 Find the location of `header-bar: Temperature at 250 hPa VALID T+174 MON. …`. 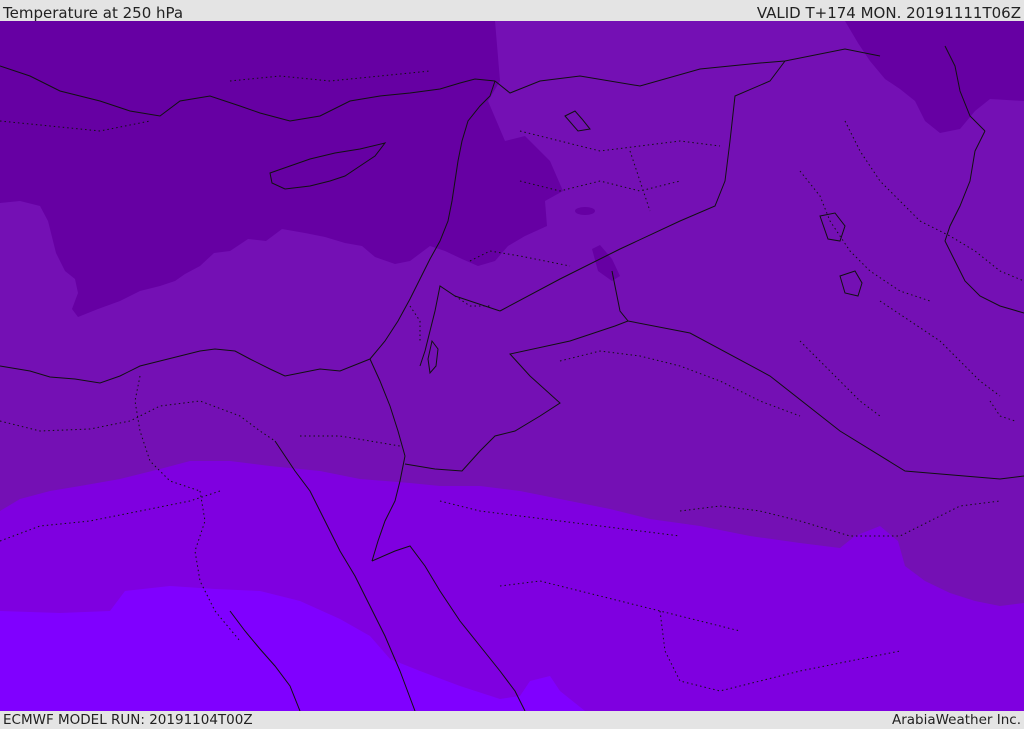

header-bar: Temperature at 250 hPa VALID T+174 MON. … is located at coordinates (512, 10).